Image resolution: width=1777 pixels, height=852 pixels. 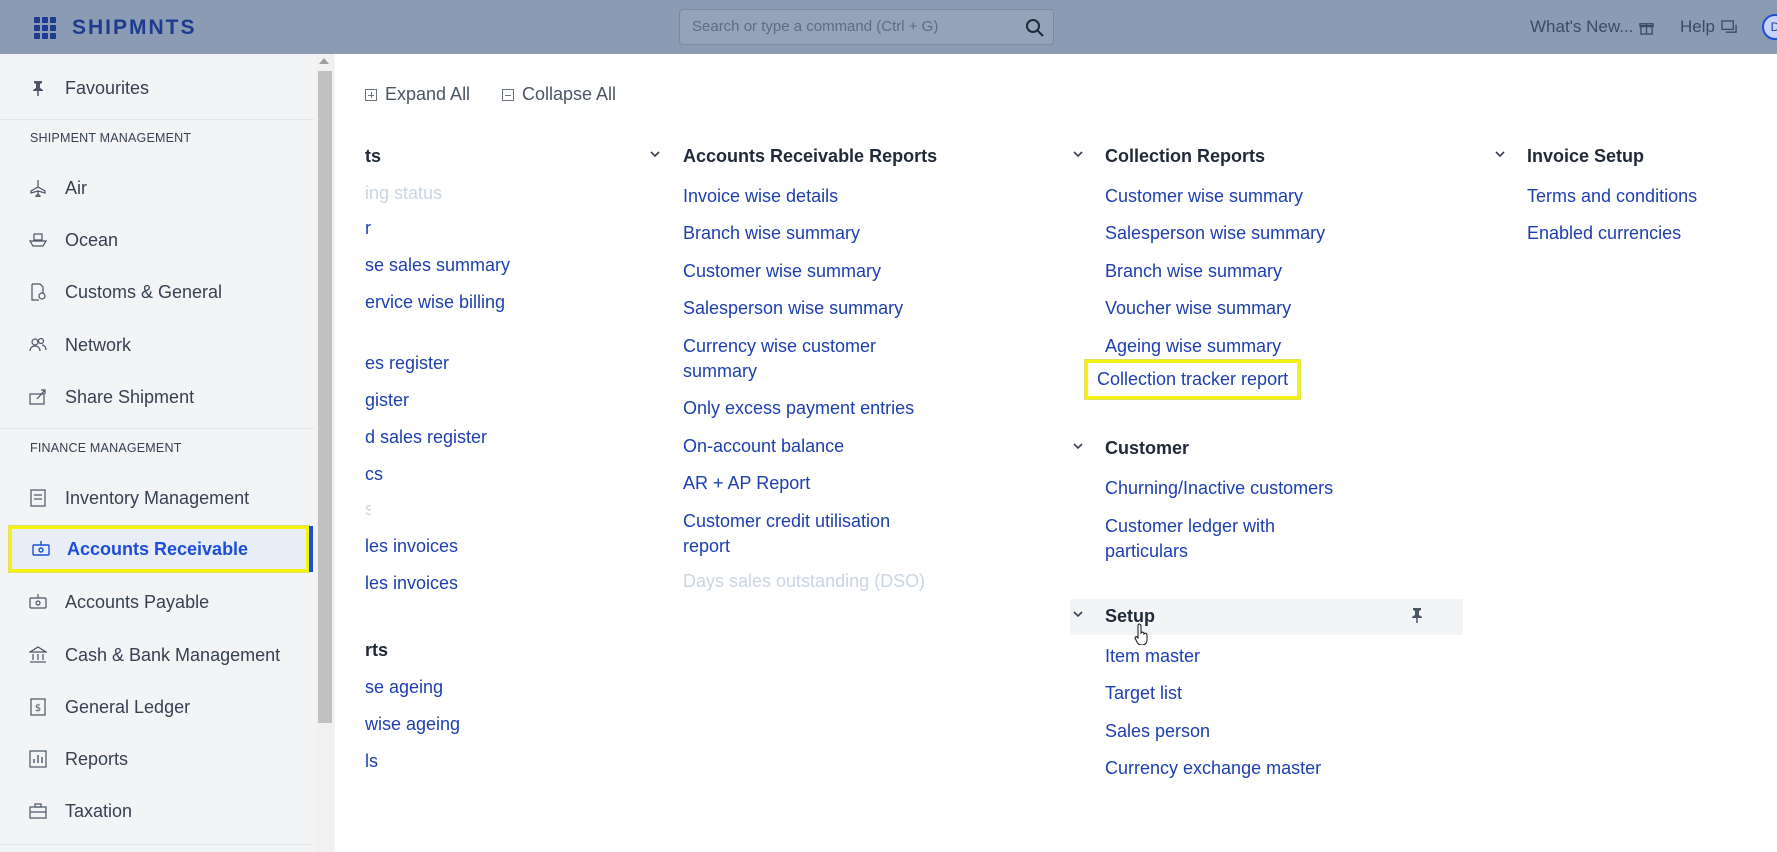 I want to click on report-link: On-account balance, so click(x=763, y=446).